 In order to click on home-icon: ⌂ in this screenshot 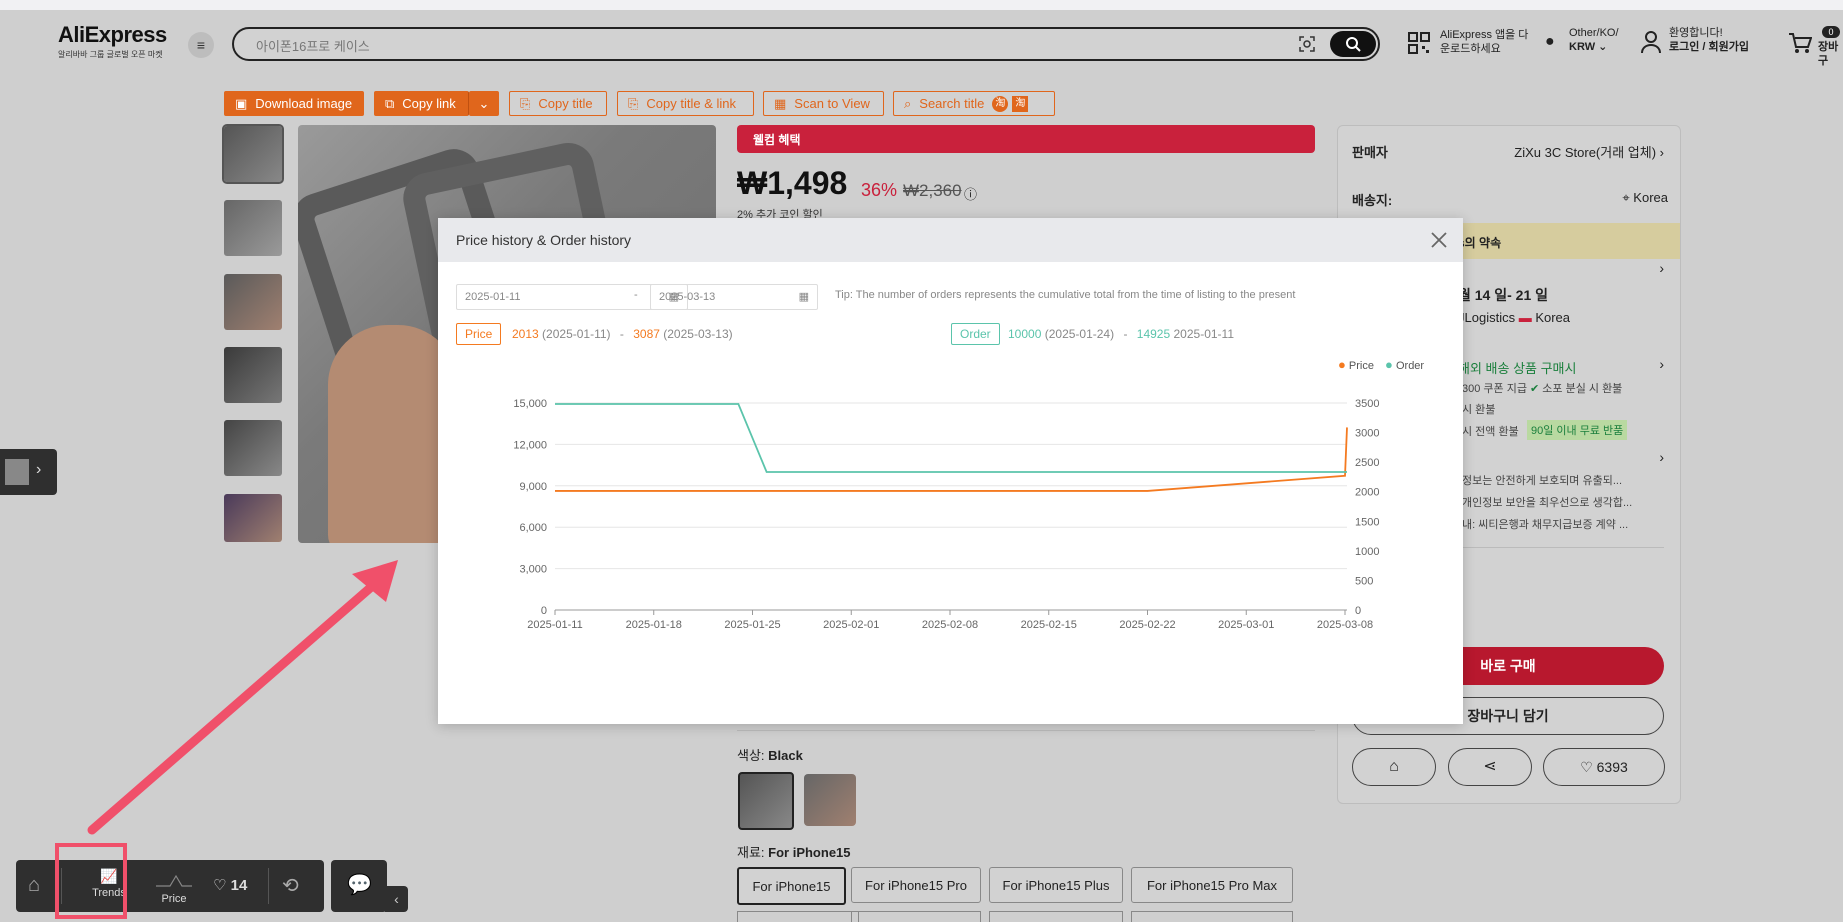, I will do `click(34, 885)`.